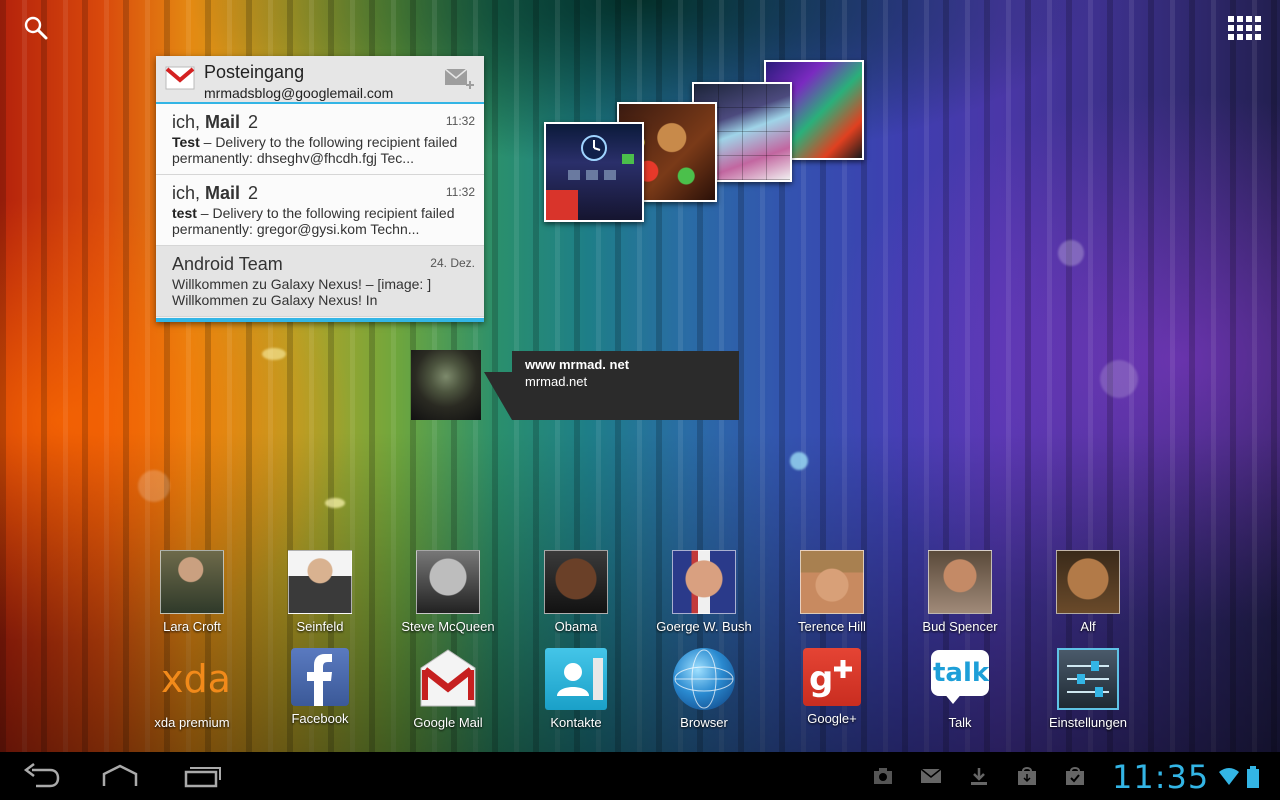 The height and width of the screenshot is (800, 1280). What do you see at coordinates (498, 396) in the screenshot?
I see `bubble-tail` at bounding box center [498, 396].